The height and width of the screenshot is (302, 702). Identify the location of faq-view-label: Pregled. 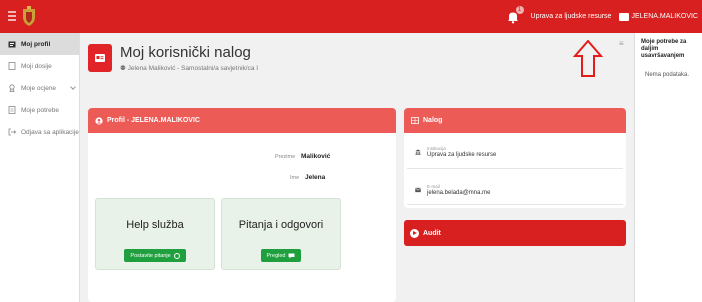
(276, 255).